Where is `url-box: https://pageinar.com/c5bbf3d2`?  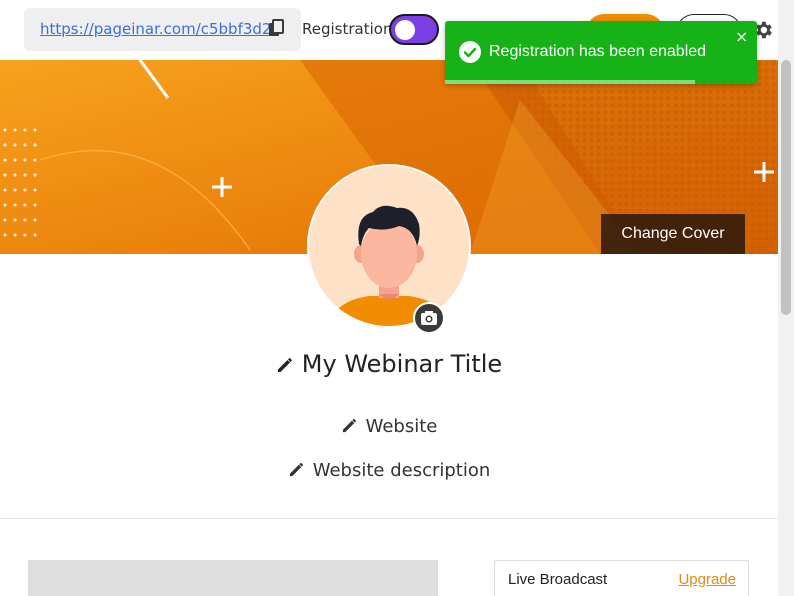 url-box: https://pageinar.com/c5bbf3d2 is located at coordinates (162, 29).